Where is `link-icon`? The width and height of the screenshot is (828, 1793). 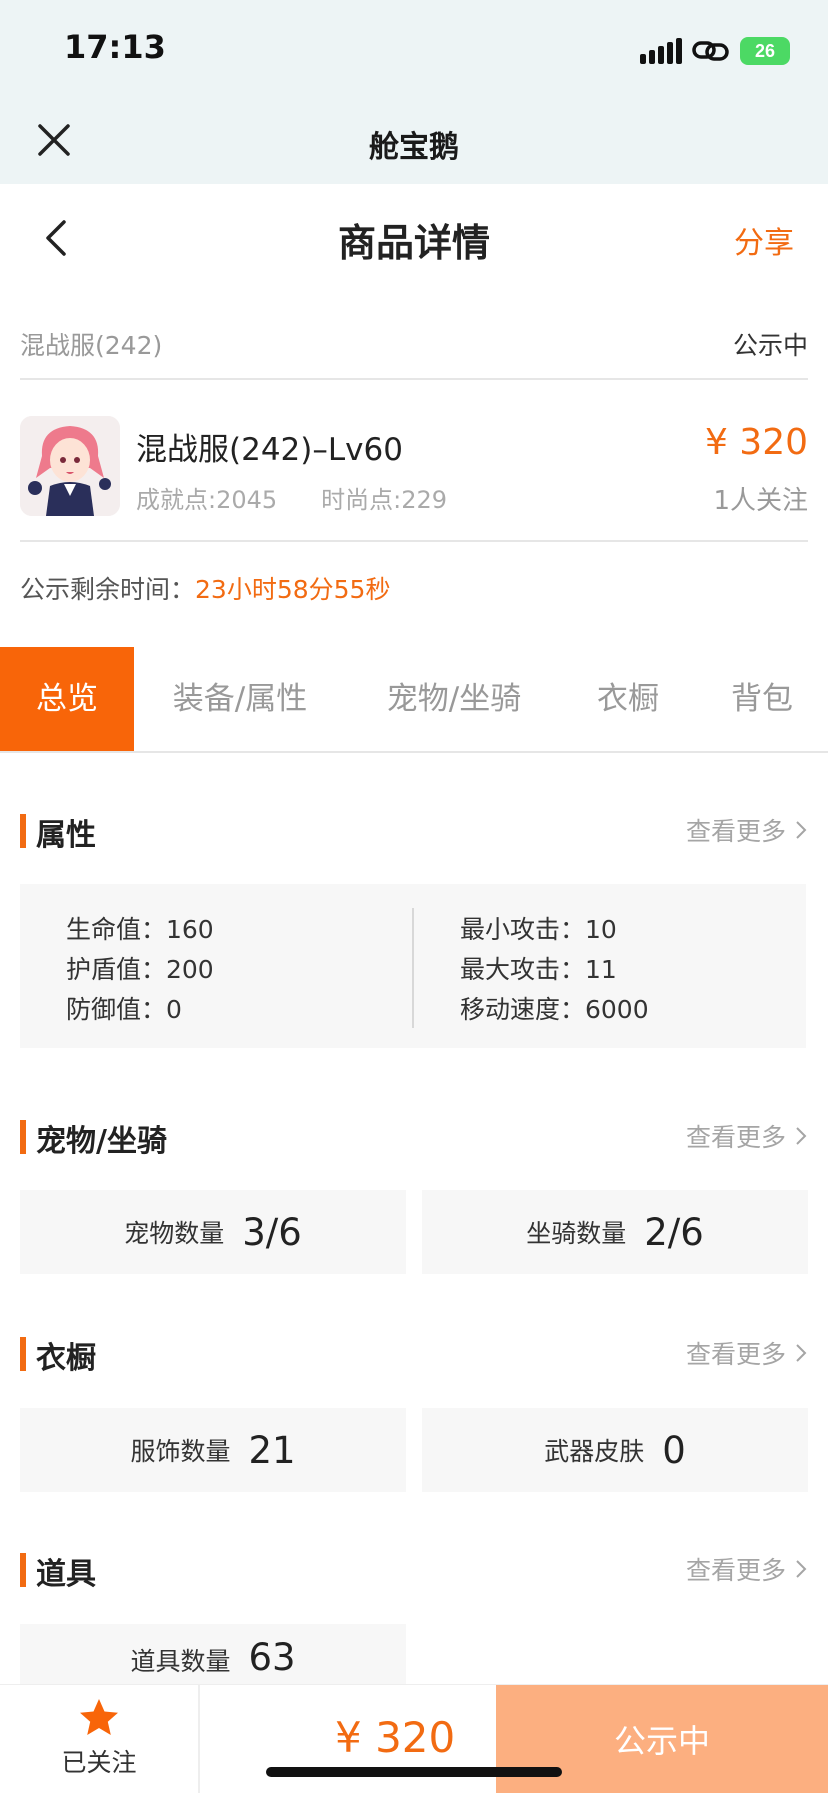 link-icon is located at coordinates (710, 51).